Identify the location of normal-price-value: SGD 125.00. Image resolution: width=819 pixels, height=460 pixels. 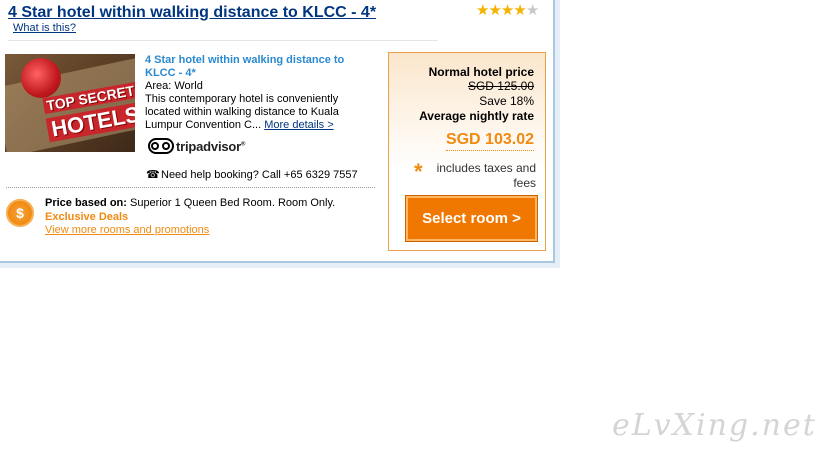
(500, 86).